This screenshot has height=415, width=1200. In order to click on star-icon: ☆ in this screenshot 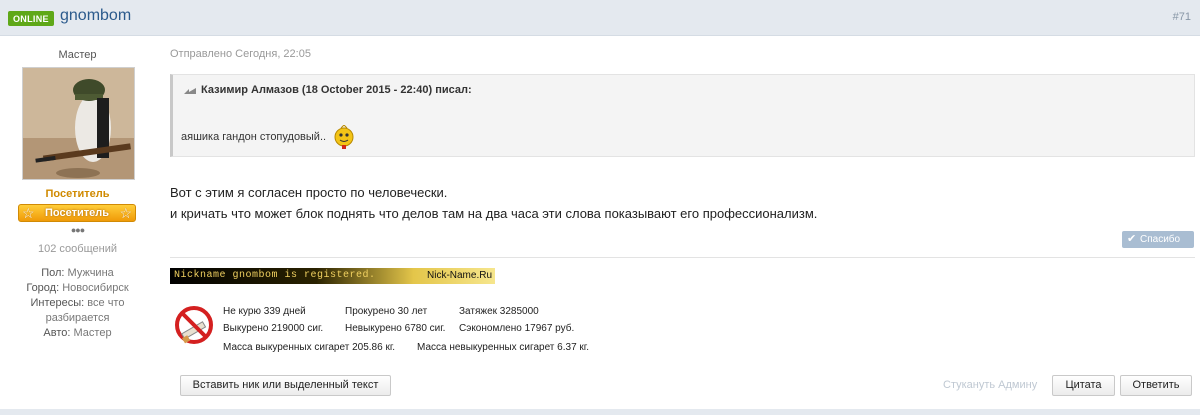, I will do `click(125, 213)`.